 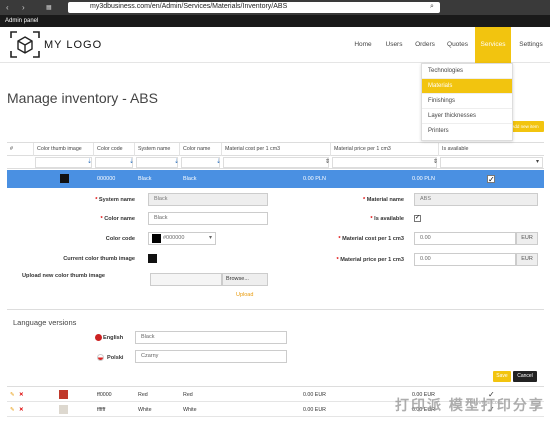 I want to click on upload-label: Upload new color thumb image, so click(x=63, y=276).